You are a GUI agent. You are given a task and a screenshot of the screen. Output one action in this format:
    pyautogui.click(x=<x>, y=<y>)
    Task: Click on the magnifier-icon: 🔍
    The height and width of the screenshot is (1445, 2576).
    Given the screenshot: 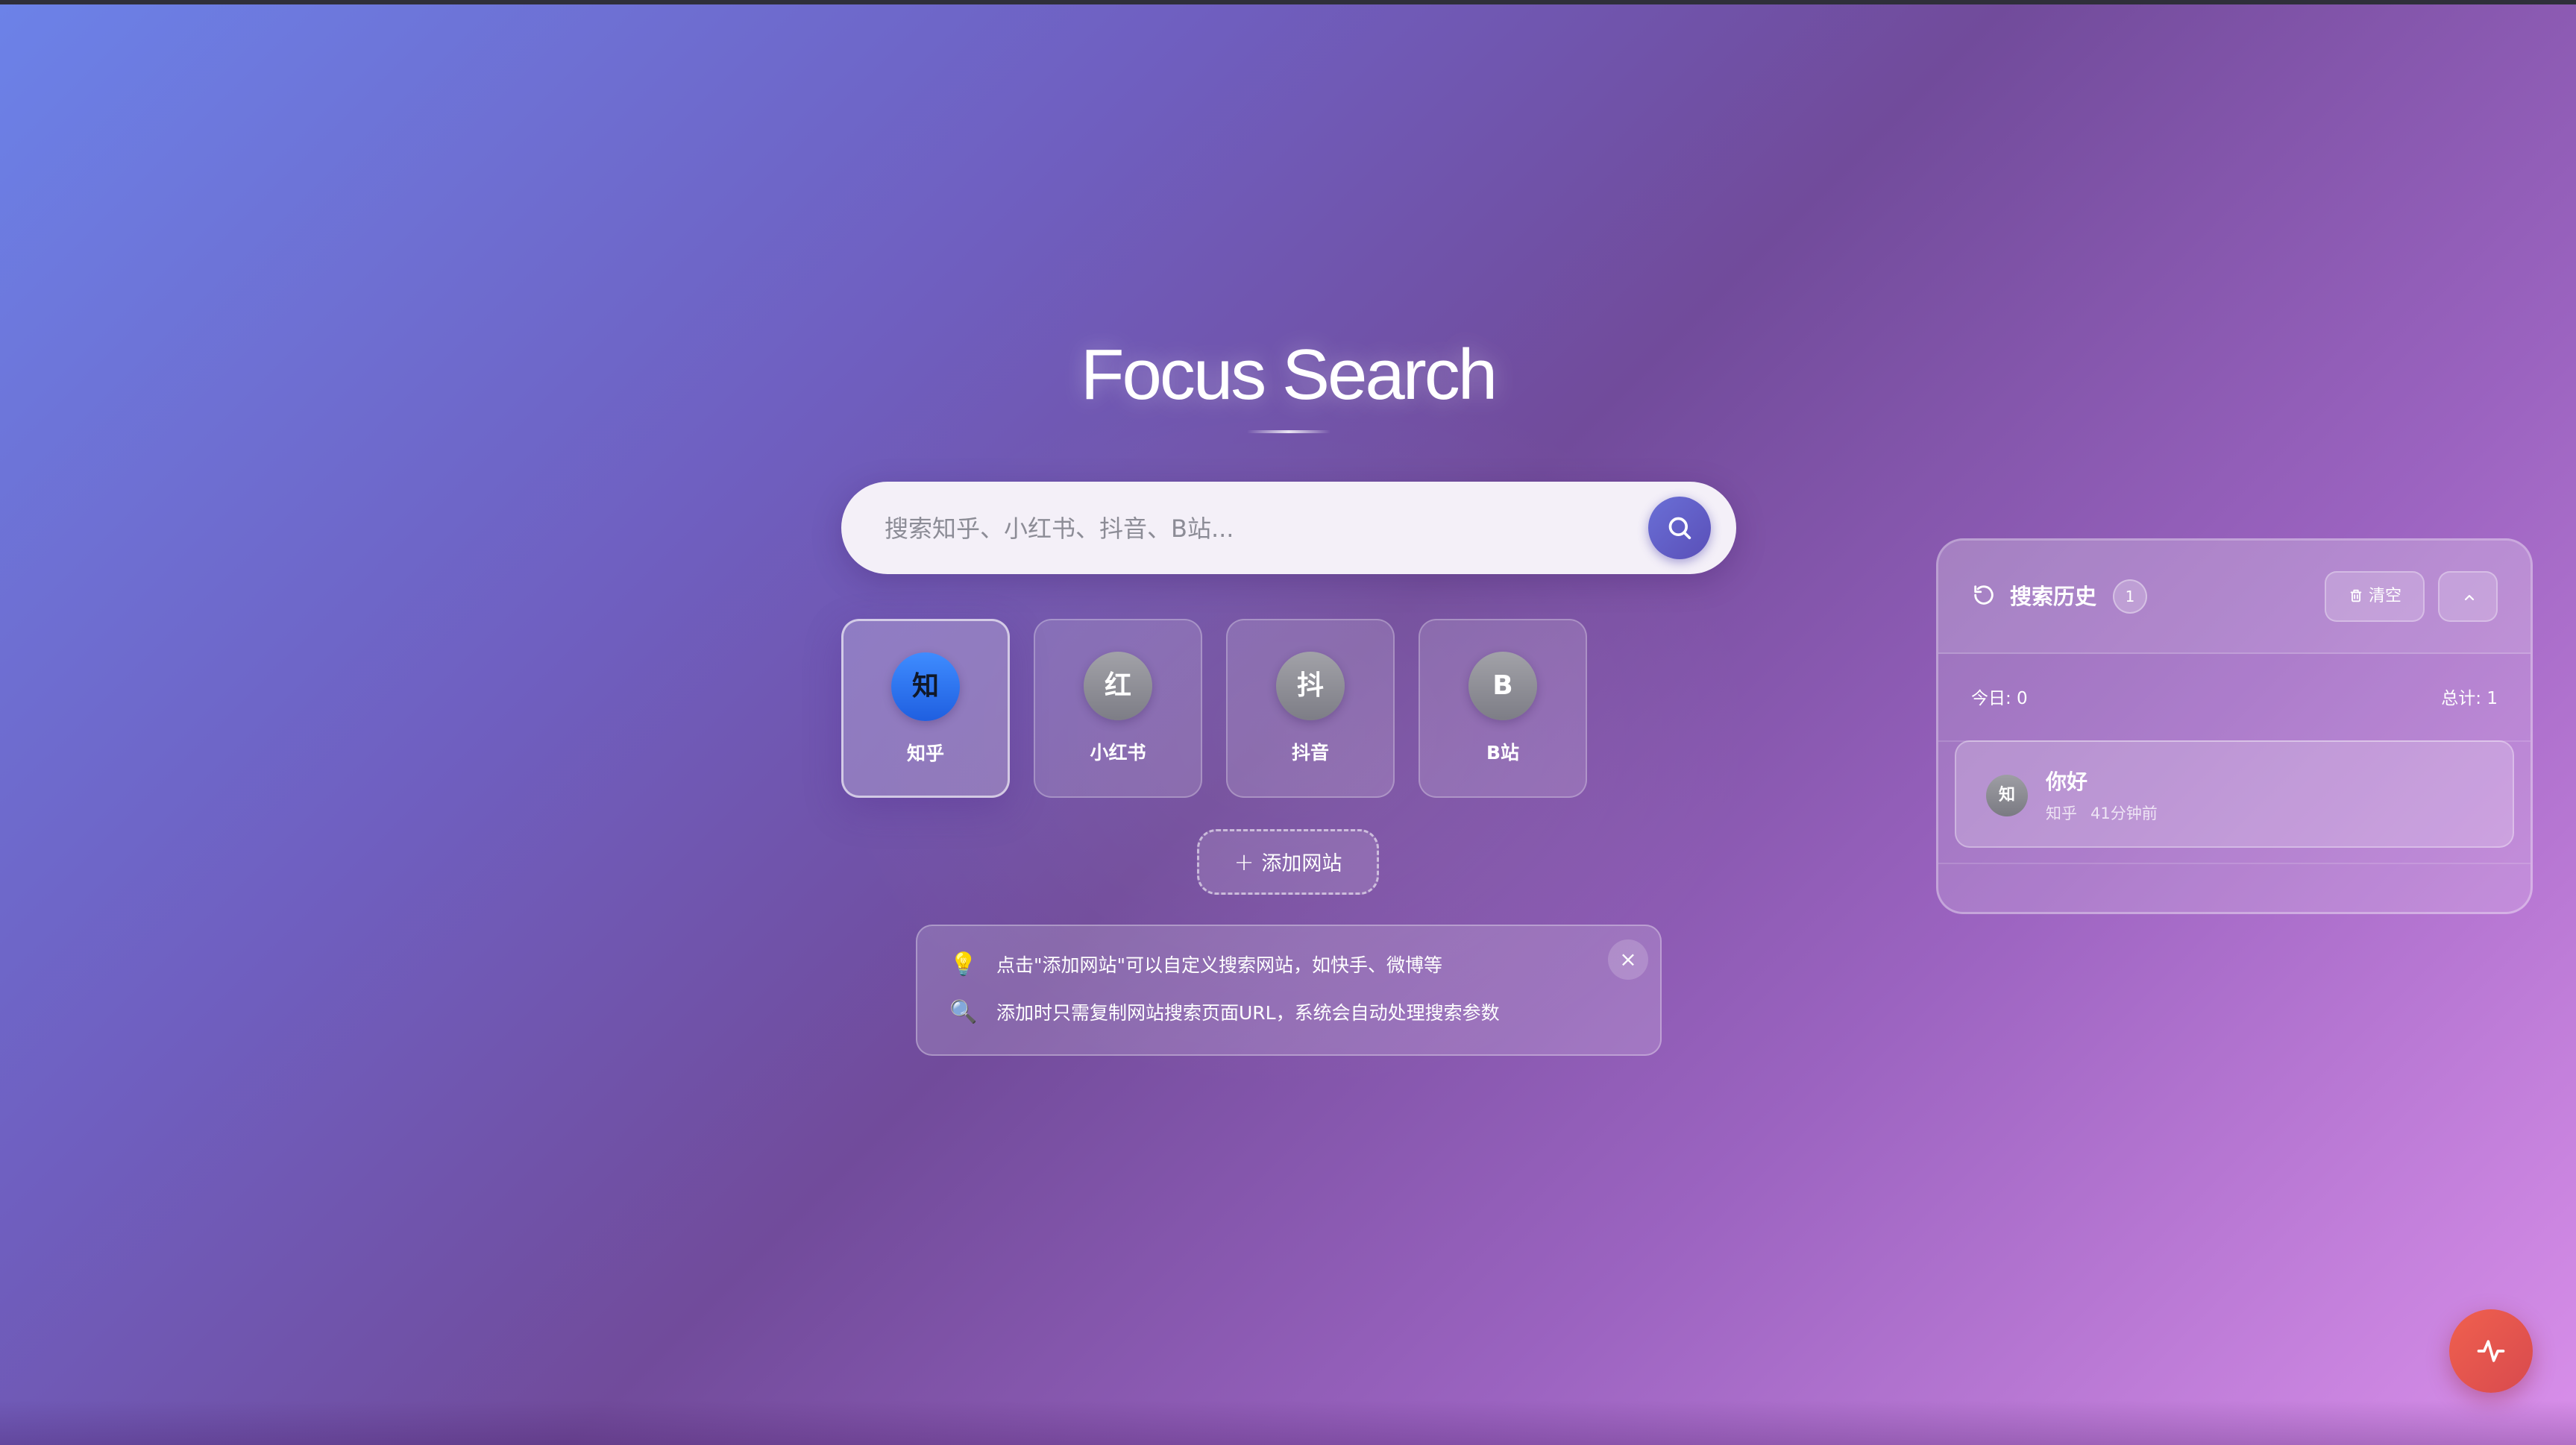 What is the action you would take?
    pyautogui.click(x=964, y=1012)
    